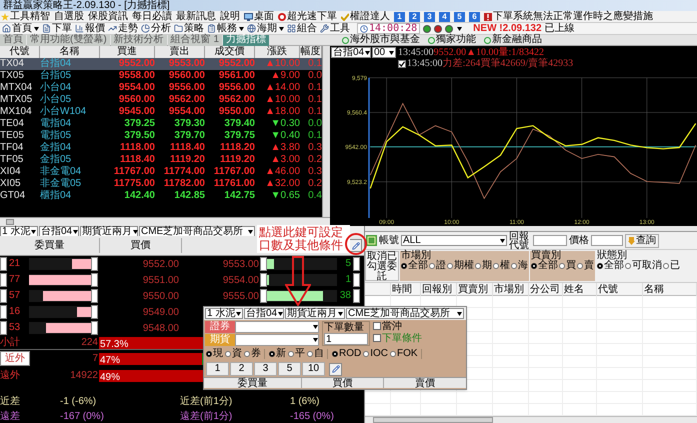 The height and width of the screenshot is (423, 697). Describe the element at coordinates (370, 17) in the screenshot. I see `menu-item: 權證達人` at that location.